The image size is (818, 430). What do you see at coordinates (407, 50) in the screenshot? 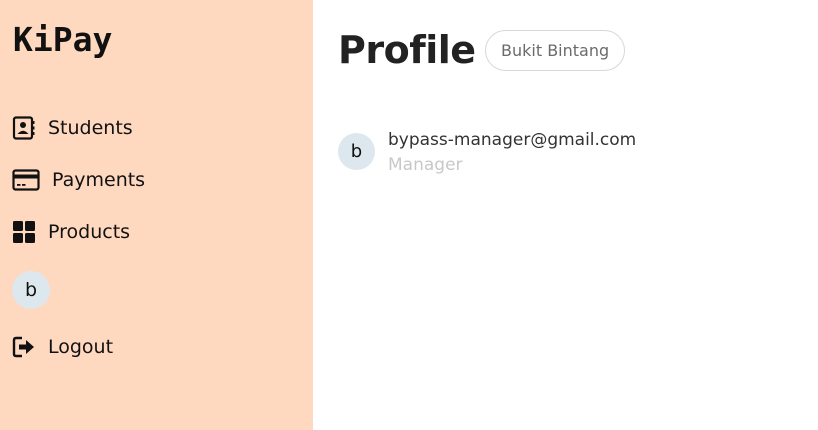
I see `page-title: Profile` at bounding box center [407, 50].